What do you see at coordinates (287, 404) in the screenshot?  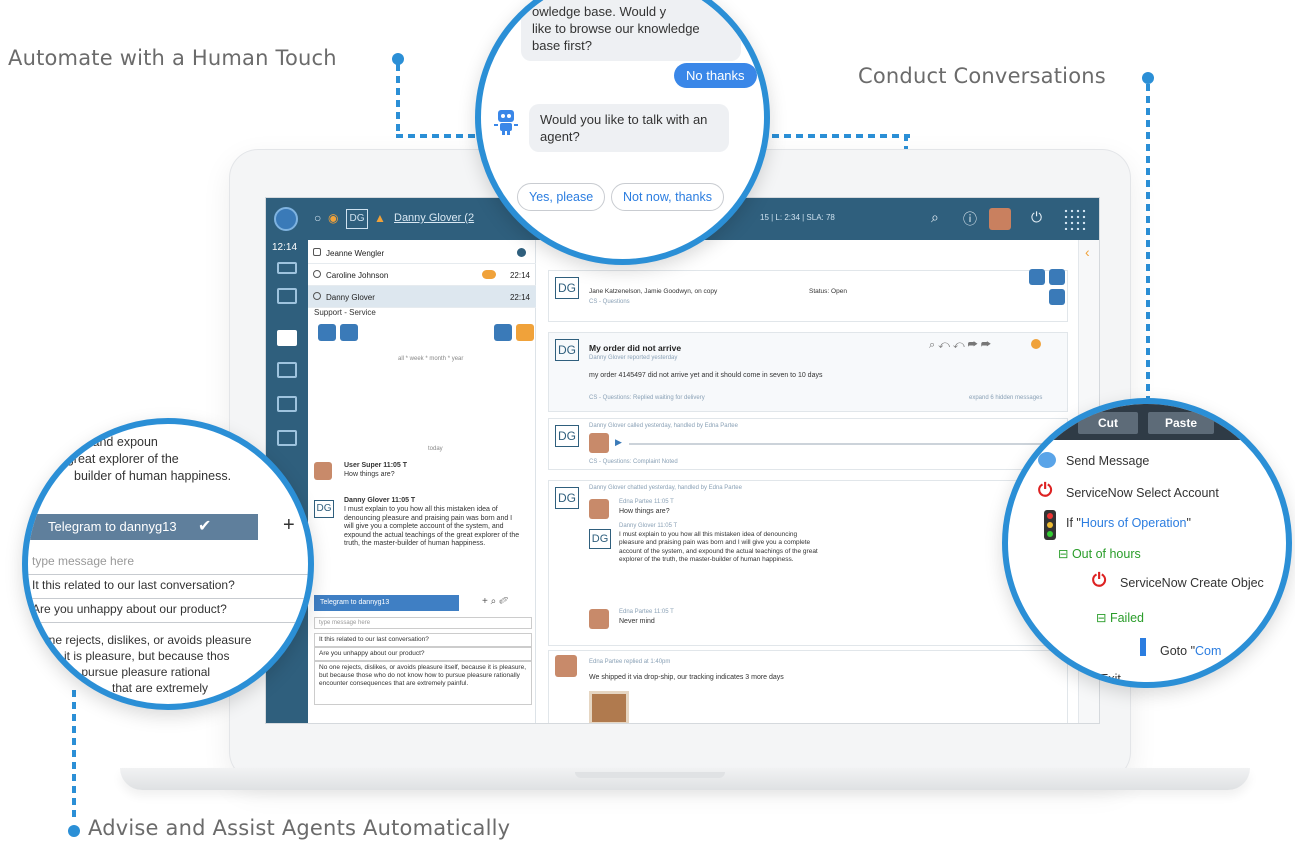 I see `inbox-icon` at bounding box center [287, 404].